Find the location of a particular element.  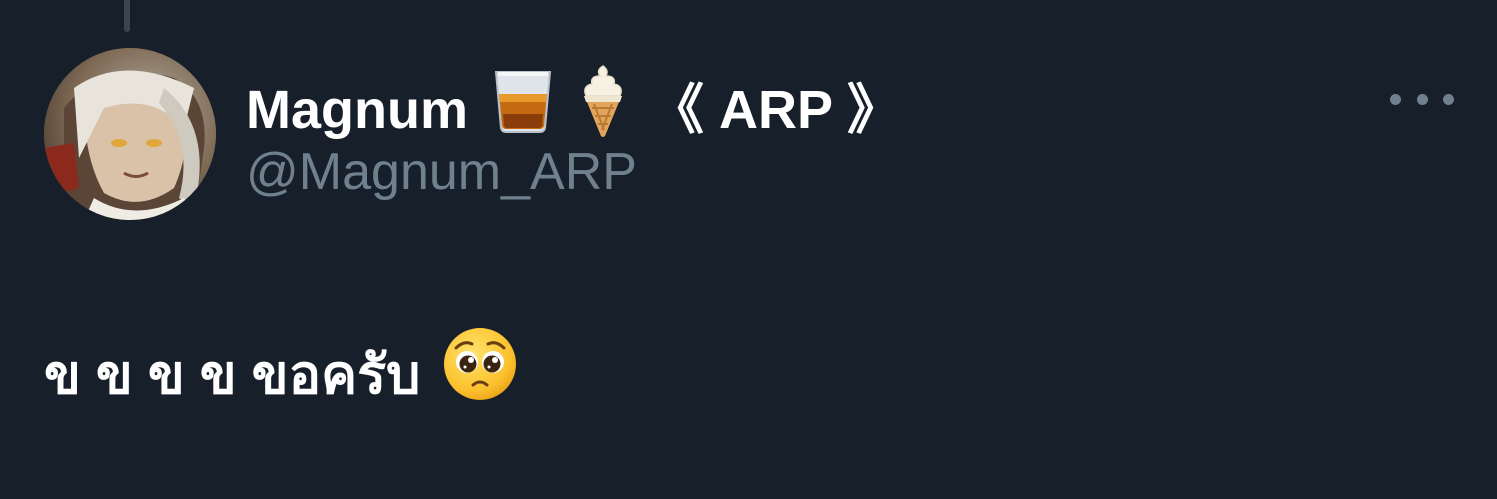

whisky-glass-icon is located at coordinates (523, 109).